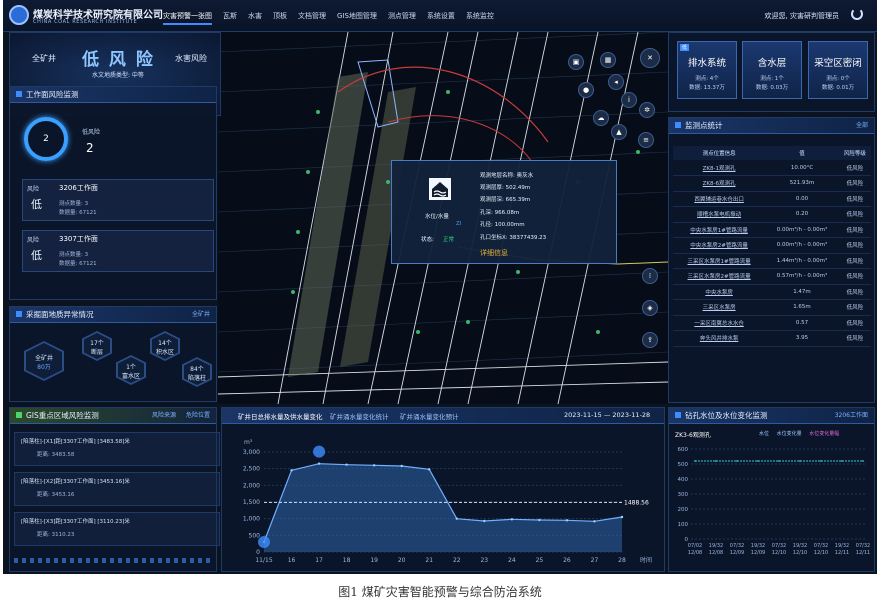 The height and width of the screenshot is (612, 880). I want to click on tab-daily: 矿井日总排水量及供水量变化, so click(280, 416).